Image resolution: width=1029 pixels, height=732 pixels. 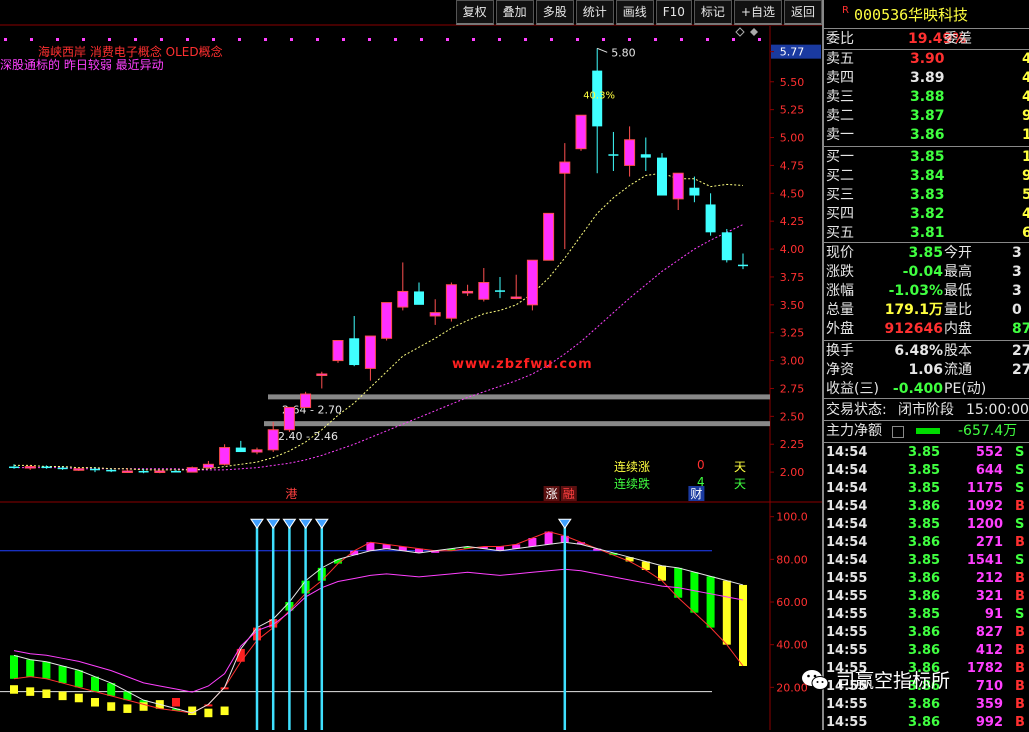 I want to click on price-tick-label: 3.00, so click(x=792, y=361).